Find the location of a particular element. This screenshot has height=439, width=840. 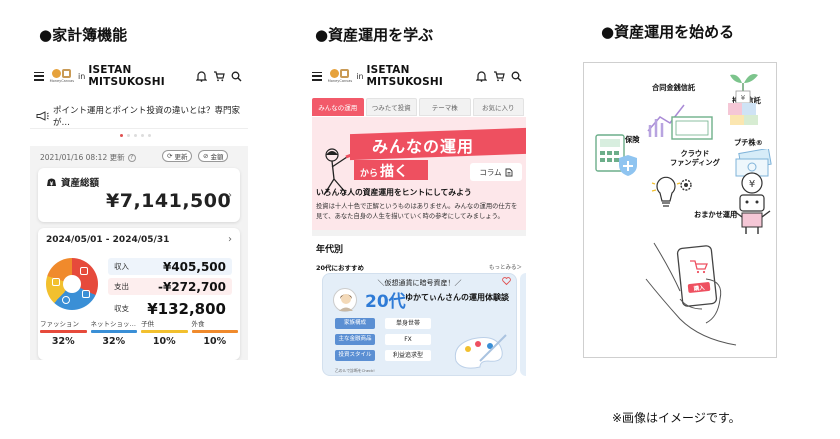

balance-row: 収支 ¥132,800 is located at coordinates (170, 308).